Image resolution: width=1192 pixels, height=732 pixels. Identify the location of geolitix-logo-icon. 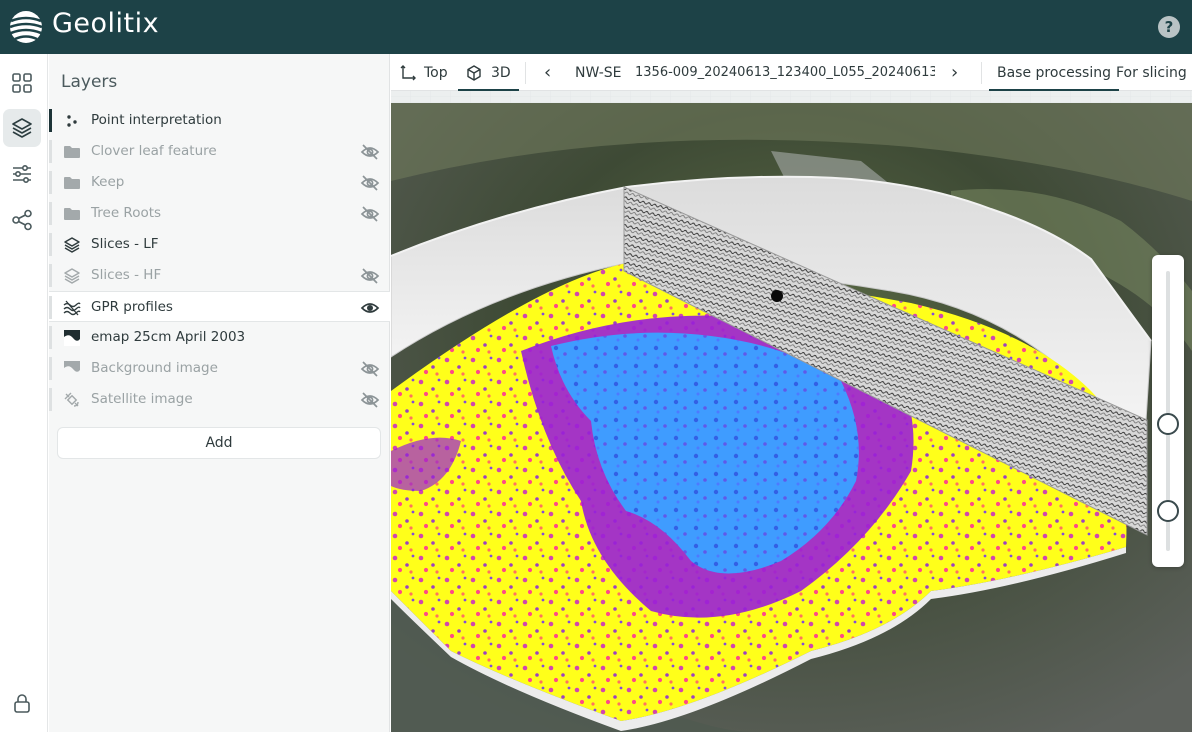
(26, 27).